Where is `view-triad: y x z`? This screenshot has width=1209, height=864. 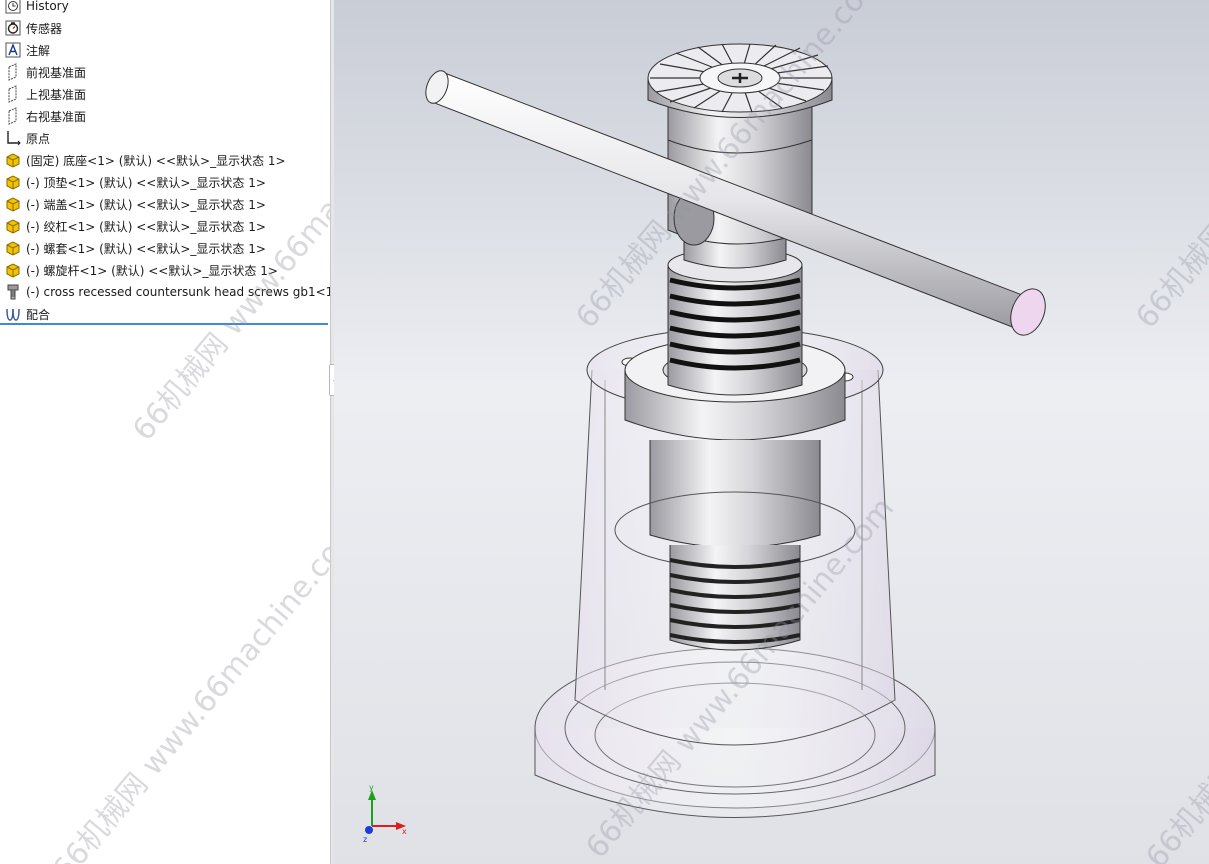
view-triad: y x z is located at coordinates (385, 813).